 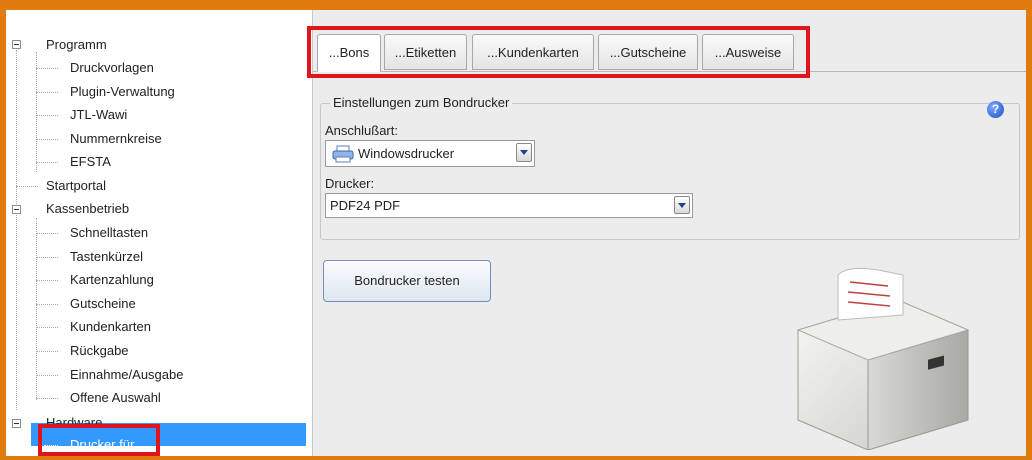 I want to click on connection-label: Anschlußart:, so click(x=361, y=130).